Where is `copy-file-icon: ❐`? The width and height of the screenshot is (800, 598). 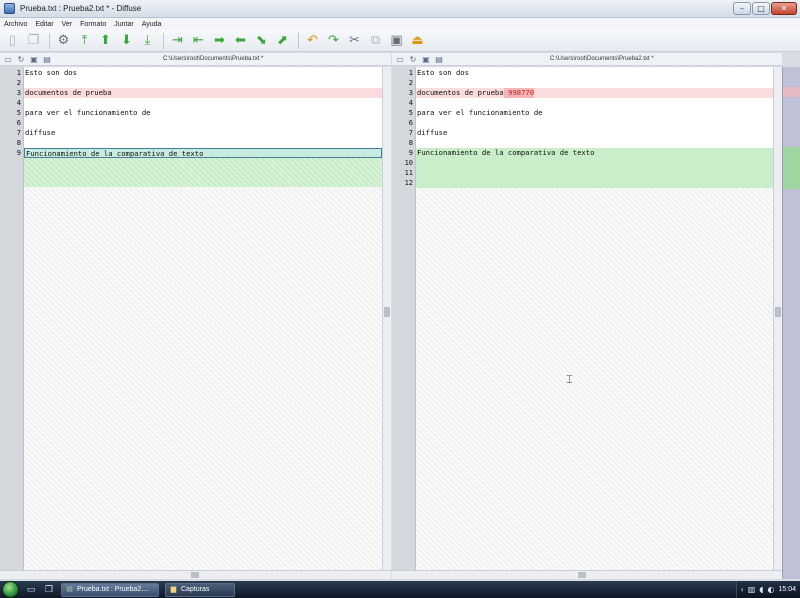 copy-file-icon: ❐ is located at coordinates (33, 41).